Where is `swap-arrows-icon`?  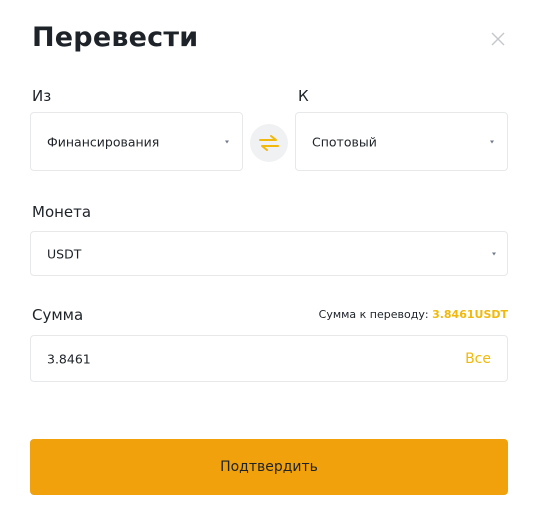
swap-arrows-icon is located at coordinates (269, 143).